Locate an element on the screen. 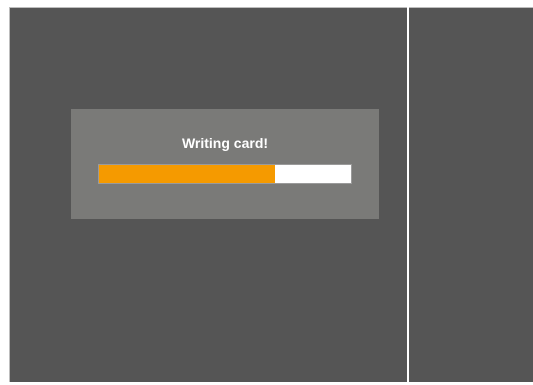 The height and width of the screenshot is (385, 533). dialog-title: Writing card! is located at coordinates (225, 143).